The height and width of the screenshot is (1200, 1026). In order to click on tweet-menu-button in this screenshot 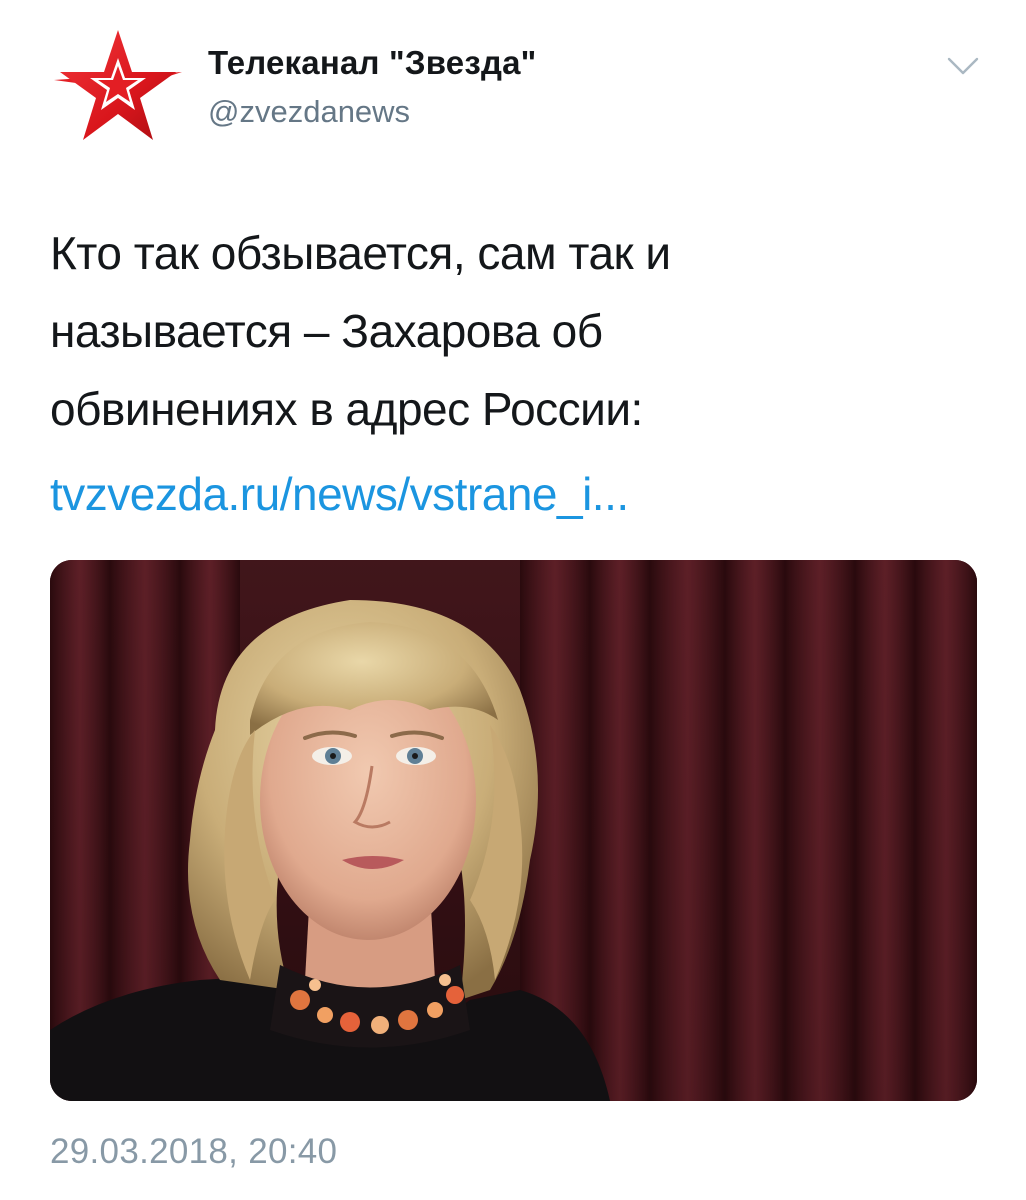, I will do `click(963, 66)`.